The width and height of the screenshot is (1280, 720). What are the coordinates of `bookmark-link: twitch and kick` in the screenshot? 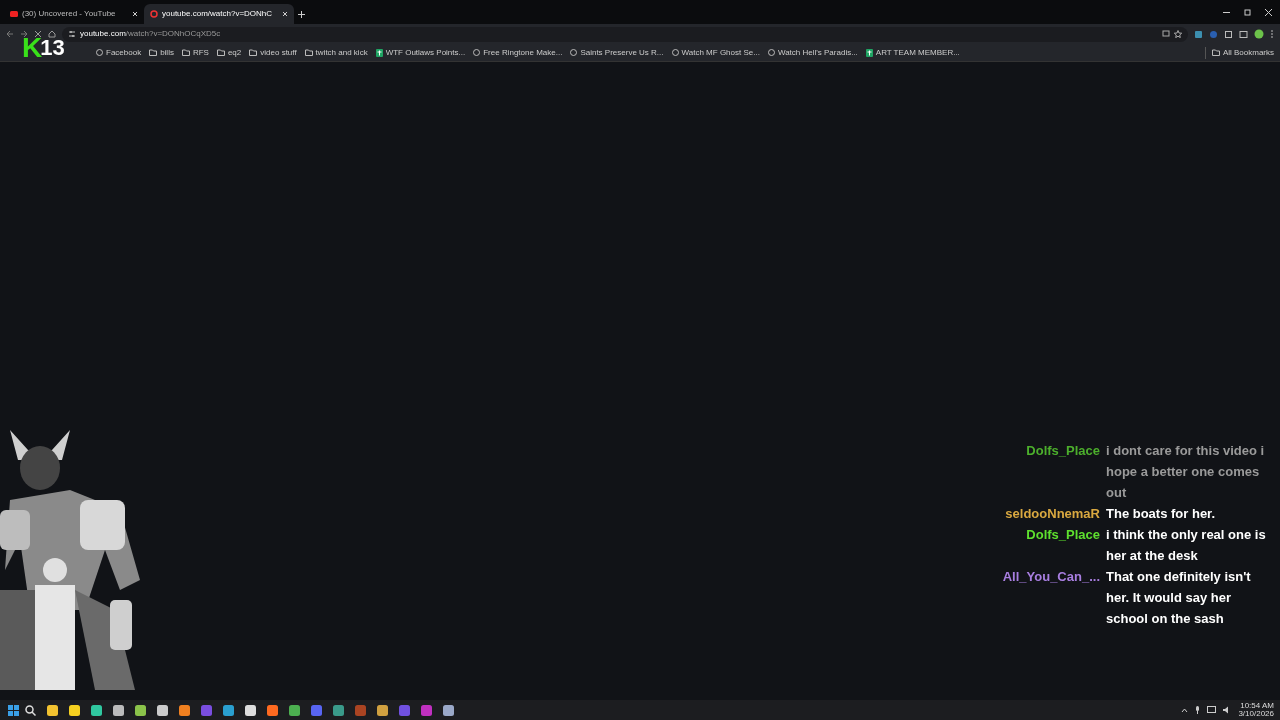 It's located at (341, 52).